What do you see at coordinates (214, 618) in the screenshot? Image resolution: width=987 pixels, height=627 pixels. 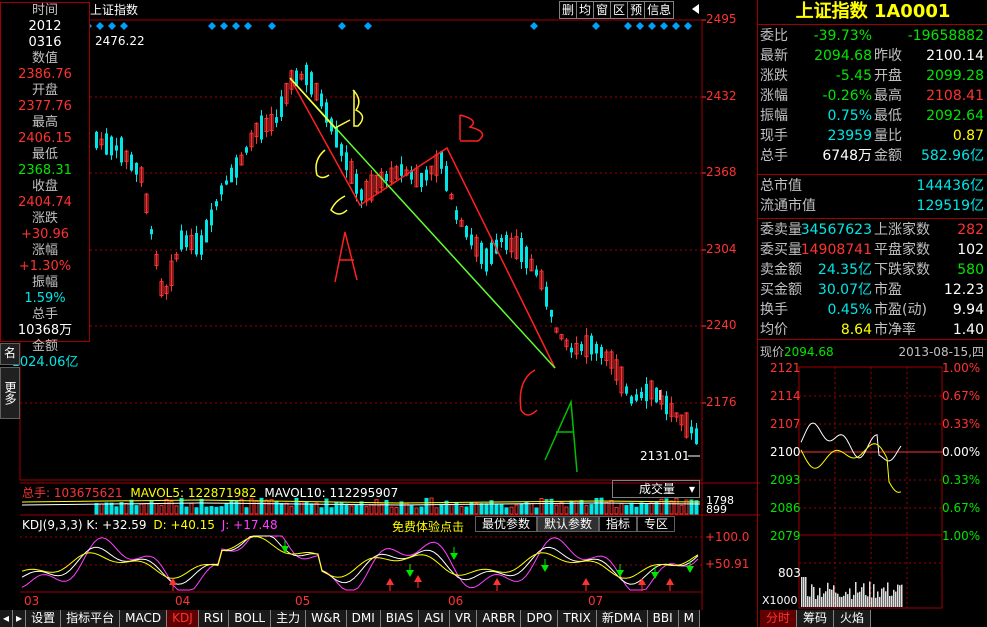 I see `indicator-tab: RSI` at bounding box center [214, 618].